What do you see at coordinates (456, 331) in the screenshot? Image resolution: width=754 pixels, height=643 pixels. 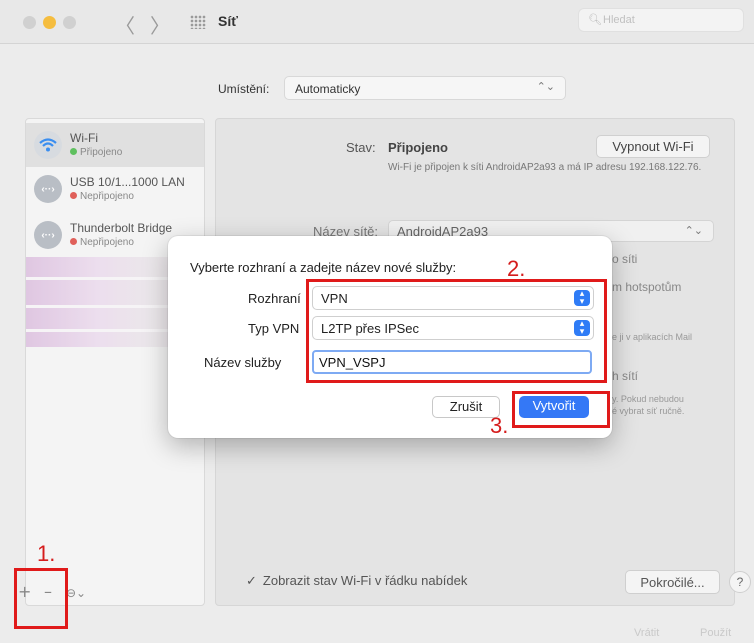 I see `step-2-highlight` at bounding box center [456, 331].